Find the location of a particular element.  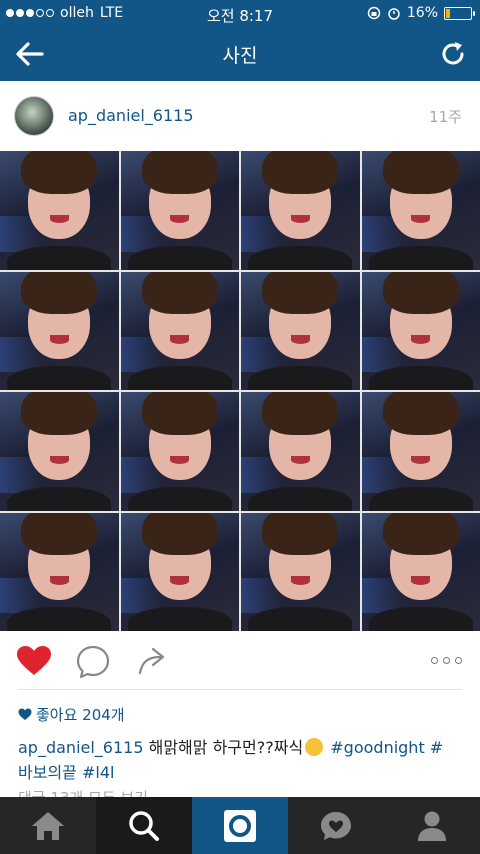

caption-text: 해맑해맑 하구먼??짜식 is located at coordinates (226, 747).